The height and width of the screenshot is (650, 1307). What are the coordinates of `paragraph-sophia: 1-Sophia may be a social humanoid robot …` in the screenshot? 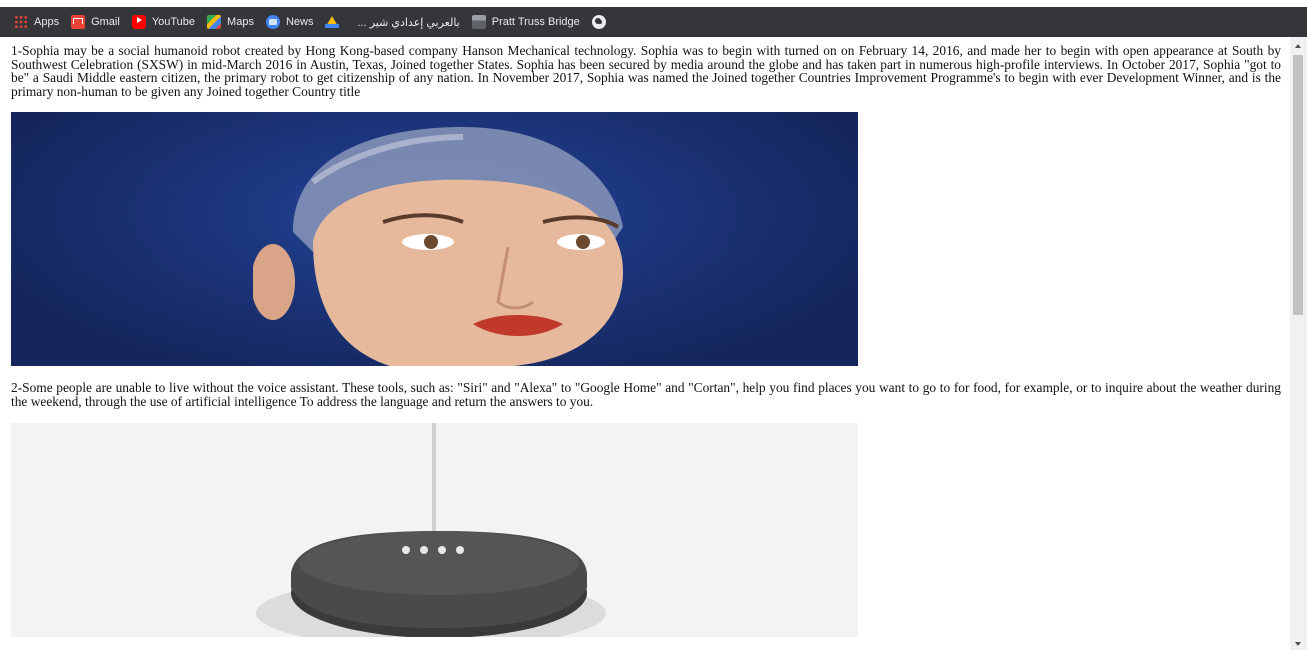 It's located at (646, 71).